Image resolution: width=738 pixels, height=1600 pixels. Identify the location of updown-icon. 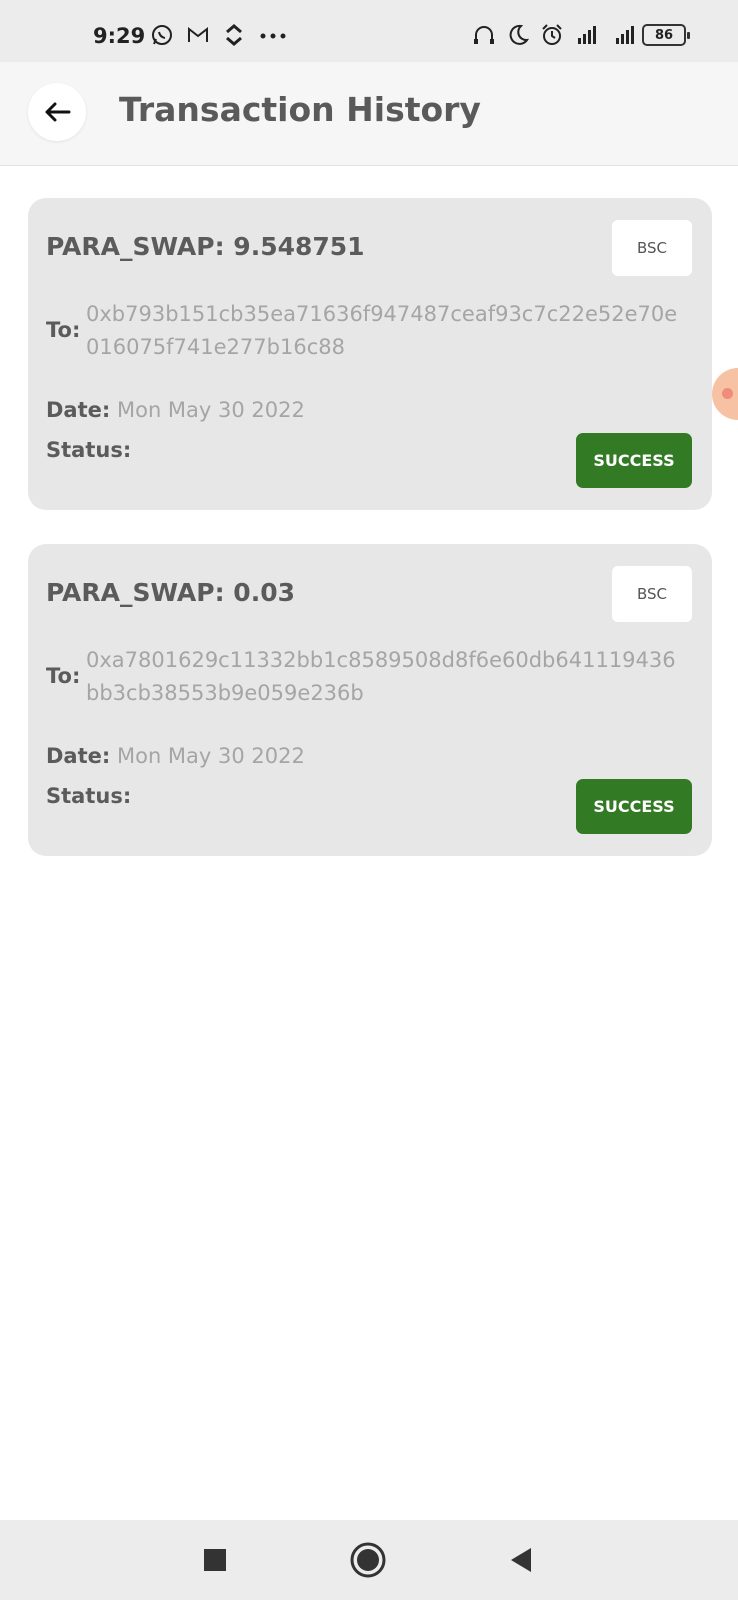
(234, 35).